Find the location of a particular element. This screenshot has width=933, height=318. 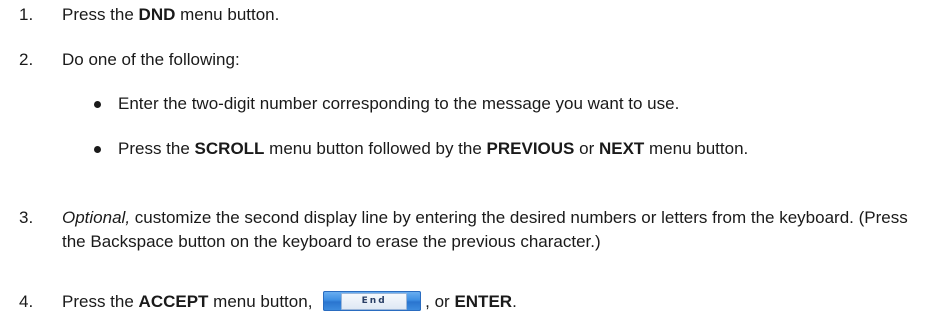

bullet-text-segment: or is located at coordinates (586, 148).